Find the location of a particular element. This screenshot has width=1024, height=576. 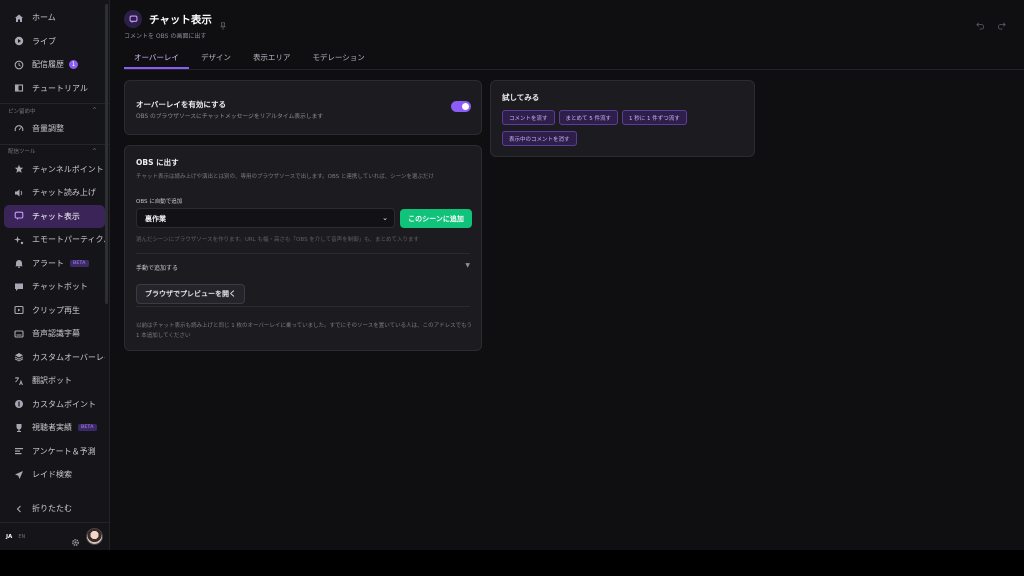

sidebar-item-chatbot: チャットボット is located at coordinates (54, 287).